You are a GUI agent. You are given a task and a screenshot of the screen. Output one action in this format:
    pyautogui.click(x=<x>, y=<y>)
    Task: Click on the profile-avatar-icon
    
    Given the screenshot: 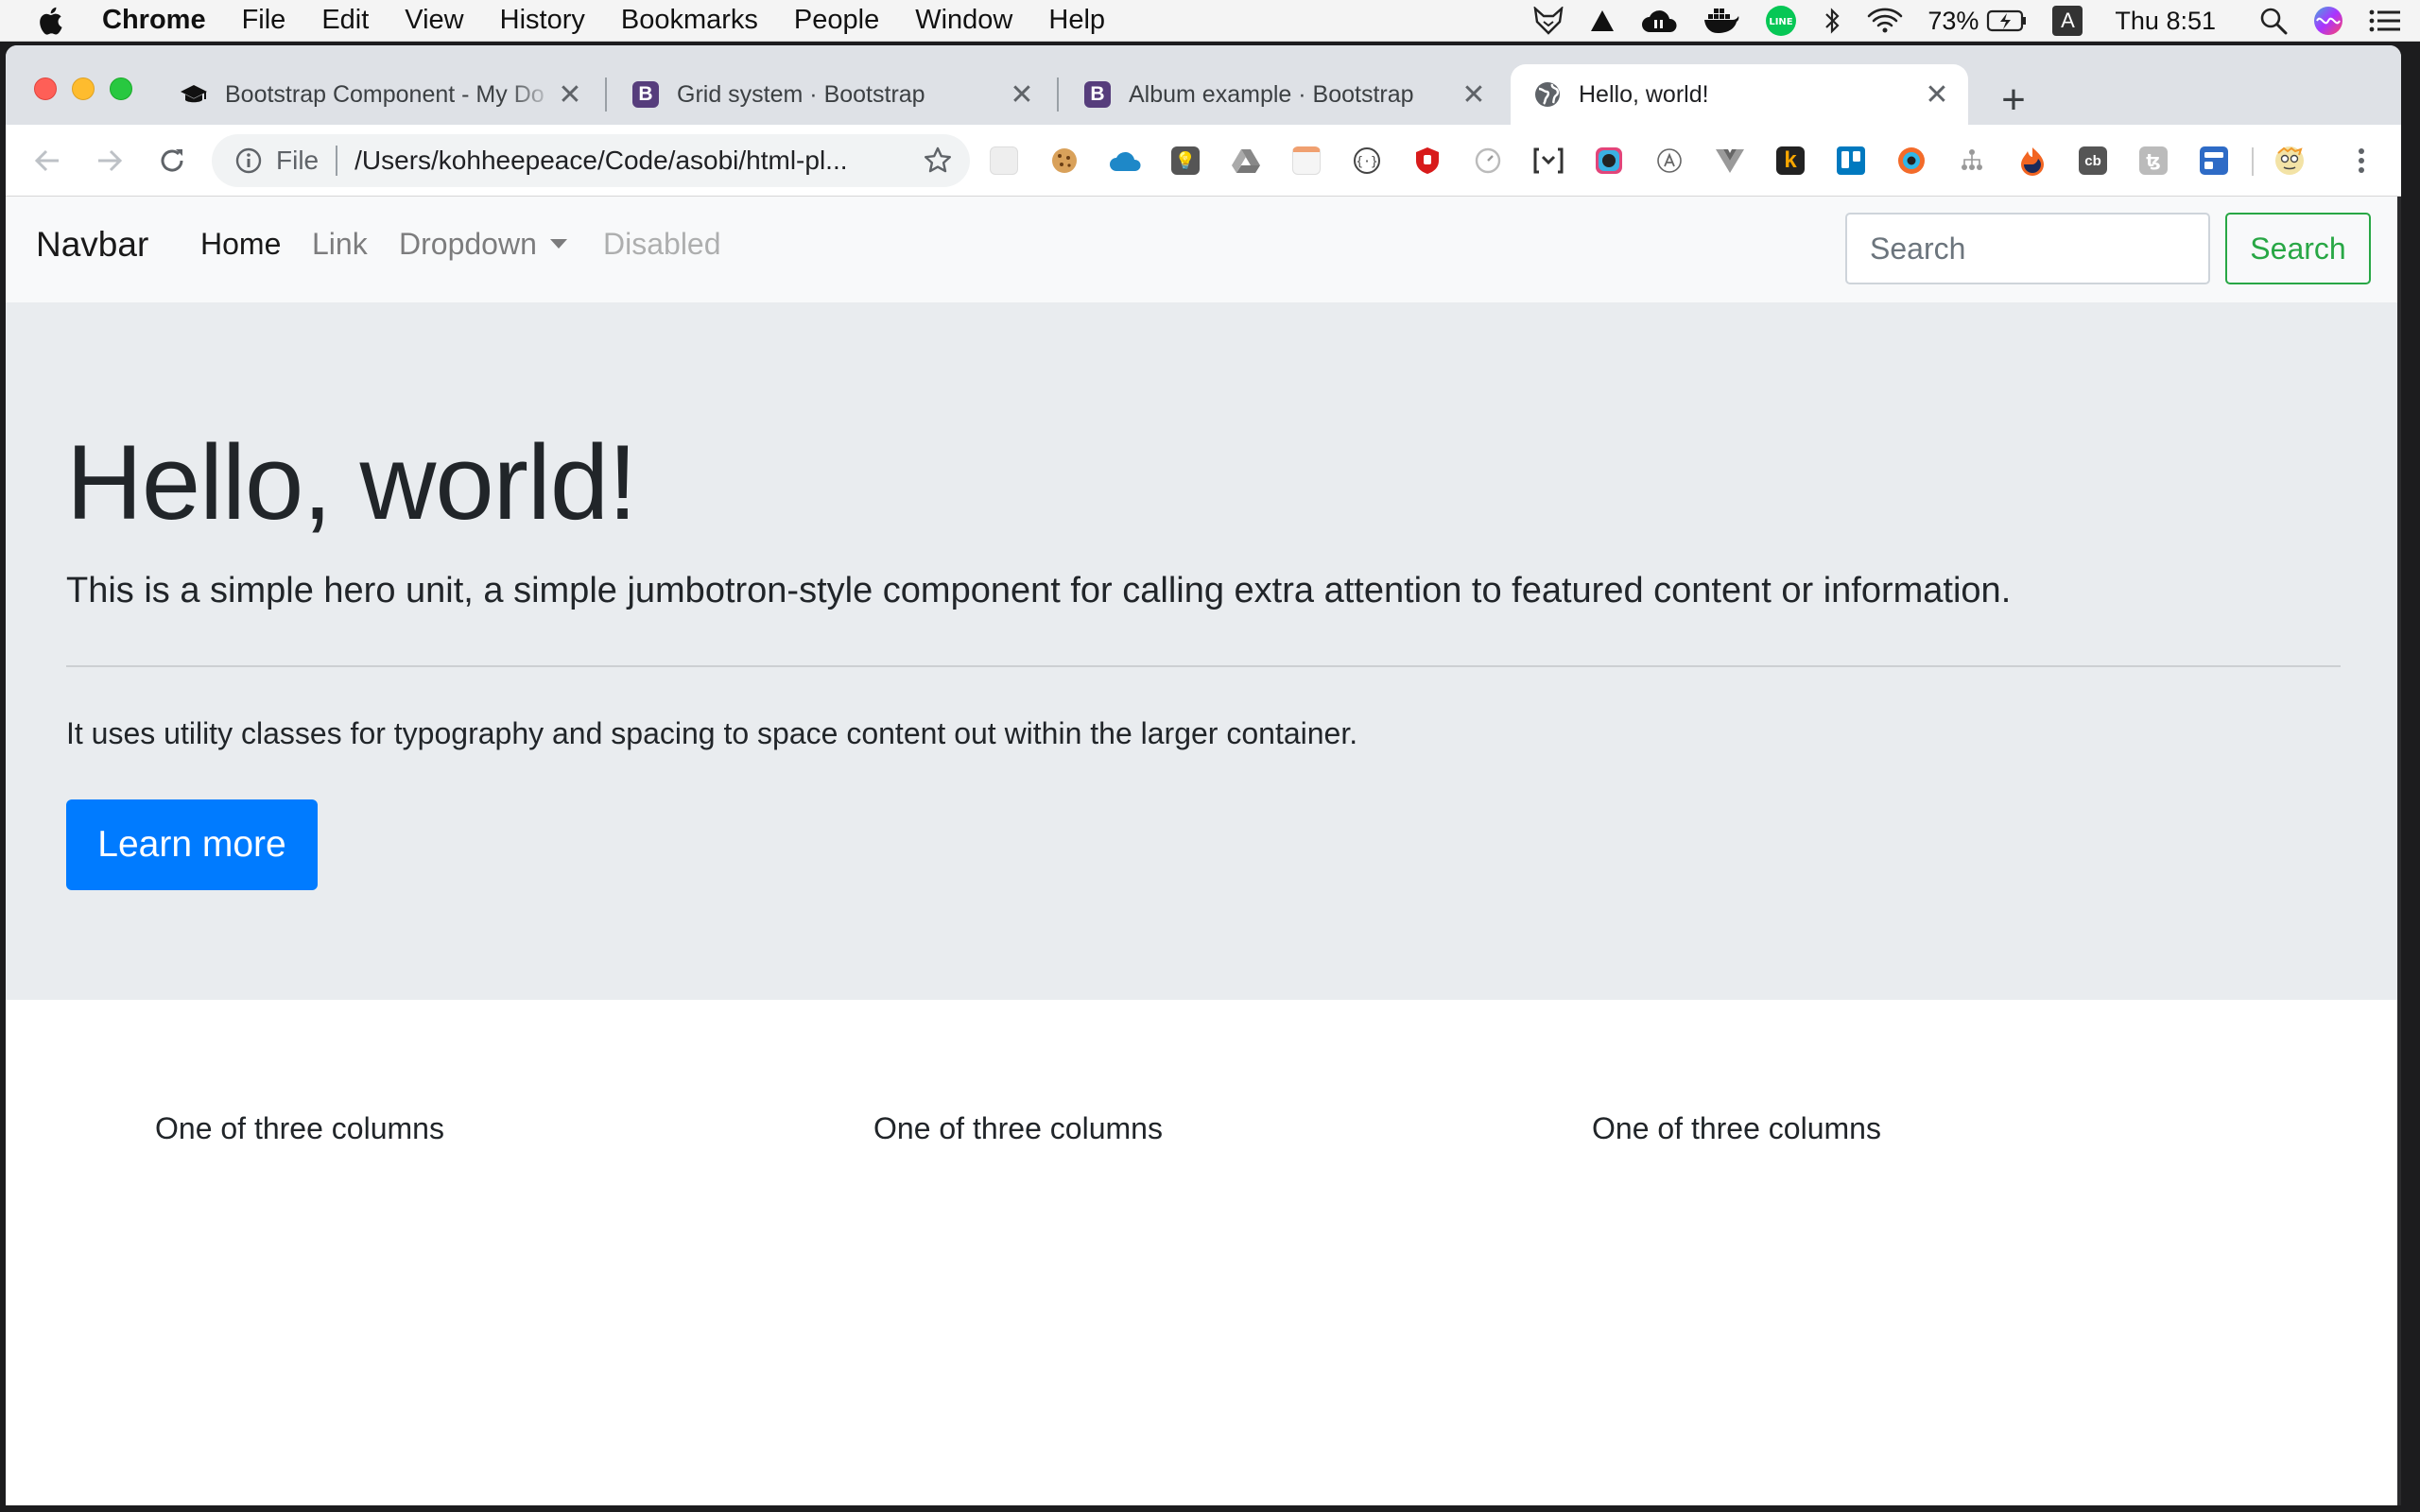 What is the action you would take?
    pyautogui.click(x=2290, y=161)
    